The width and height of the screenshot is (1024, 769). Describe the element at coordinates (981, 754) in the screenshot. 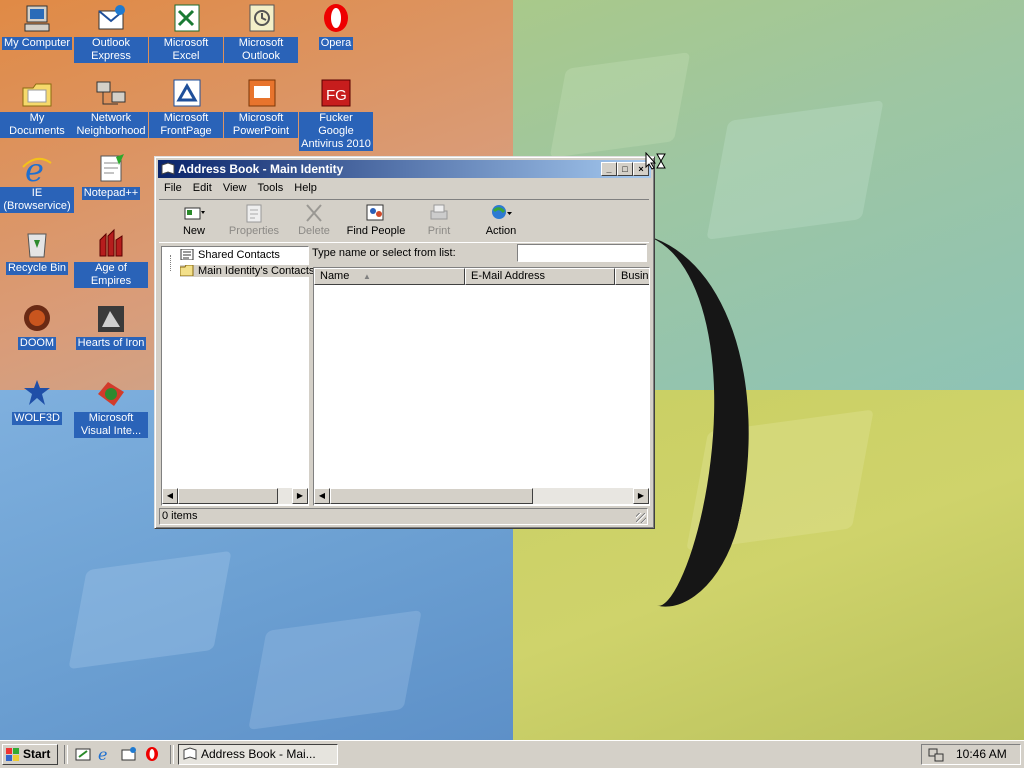

I see `clock: 10:46 AM` at that location.